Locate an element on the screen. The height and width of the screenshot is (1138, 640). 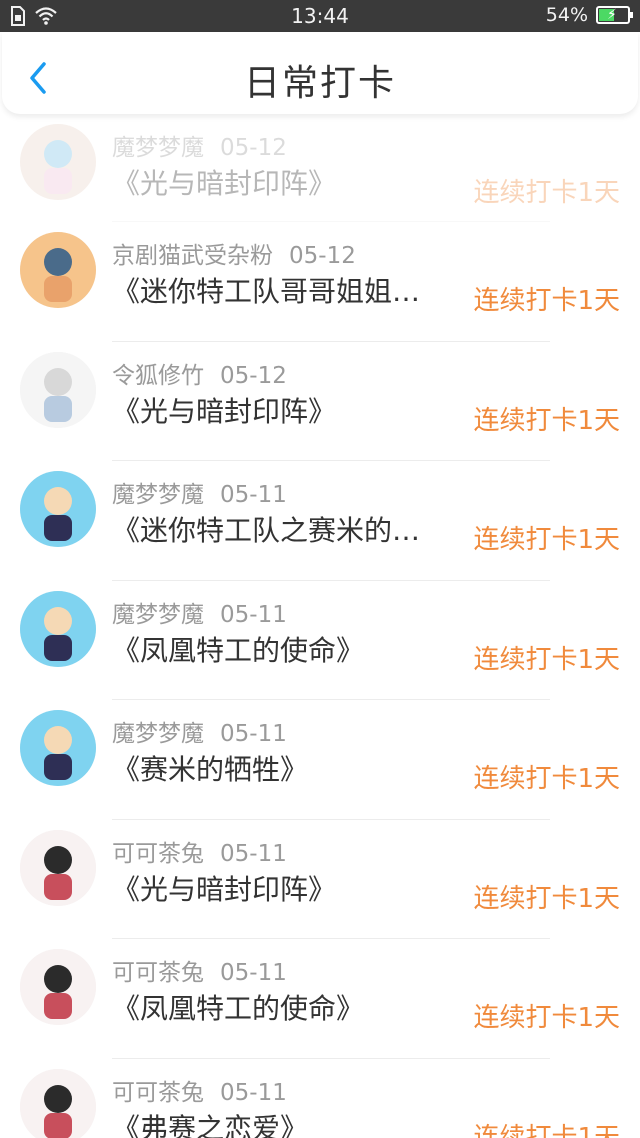
list-item: 京剧猫武受杂粉 05-12 《迷你特工队哥哥姐姐… 连续打卡1天 is located at coordinates (320, 282).